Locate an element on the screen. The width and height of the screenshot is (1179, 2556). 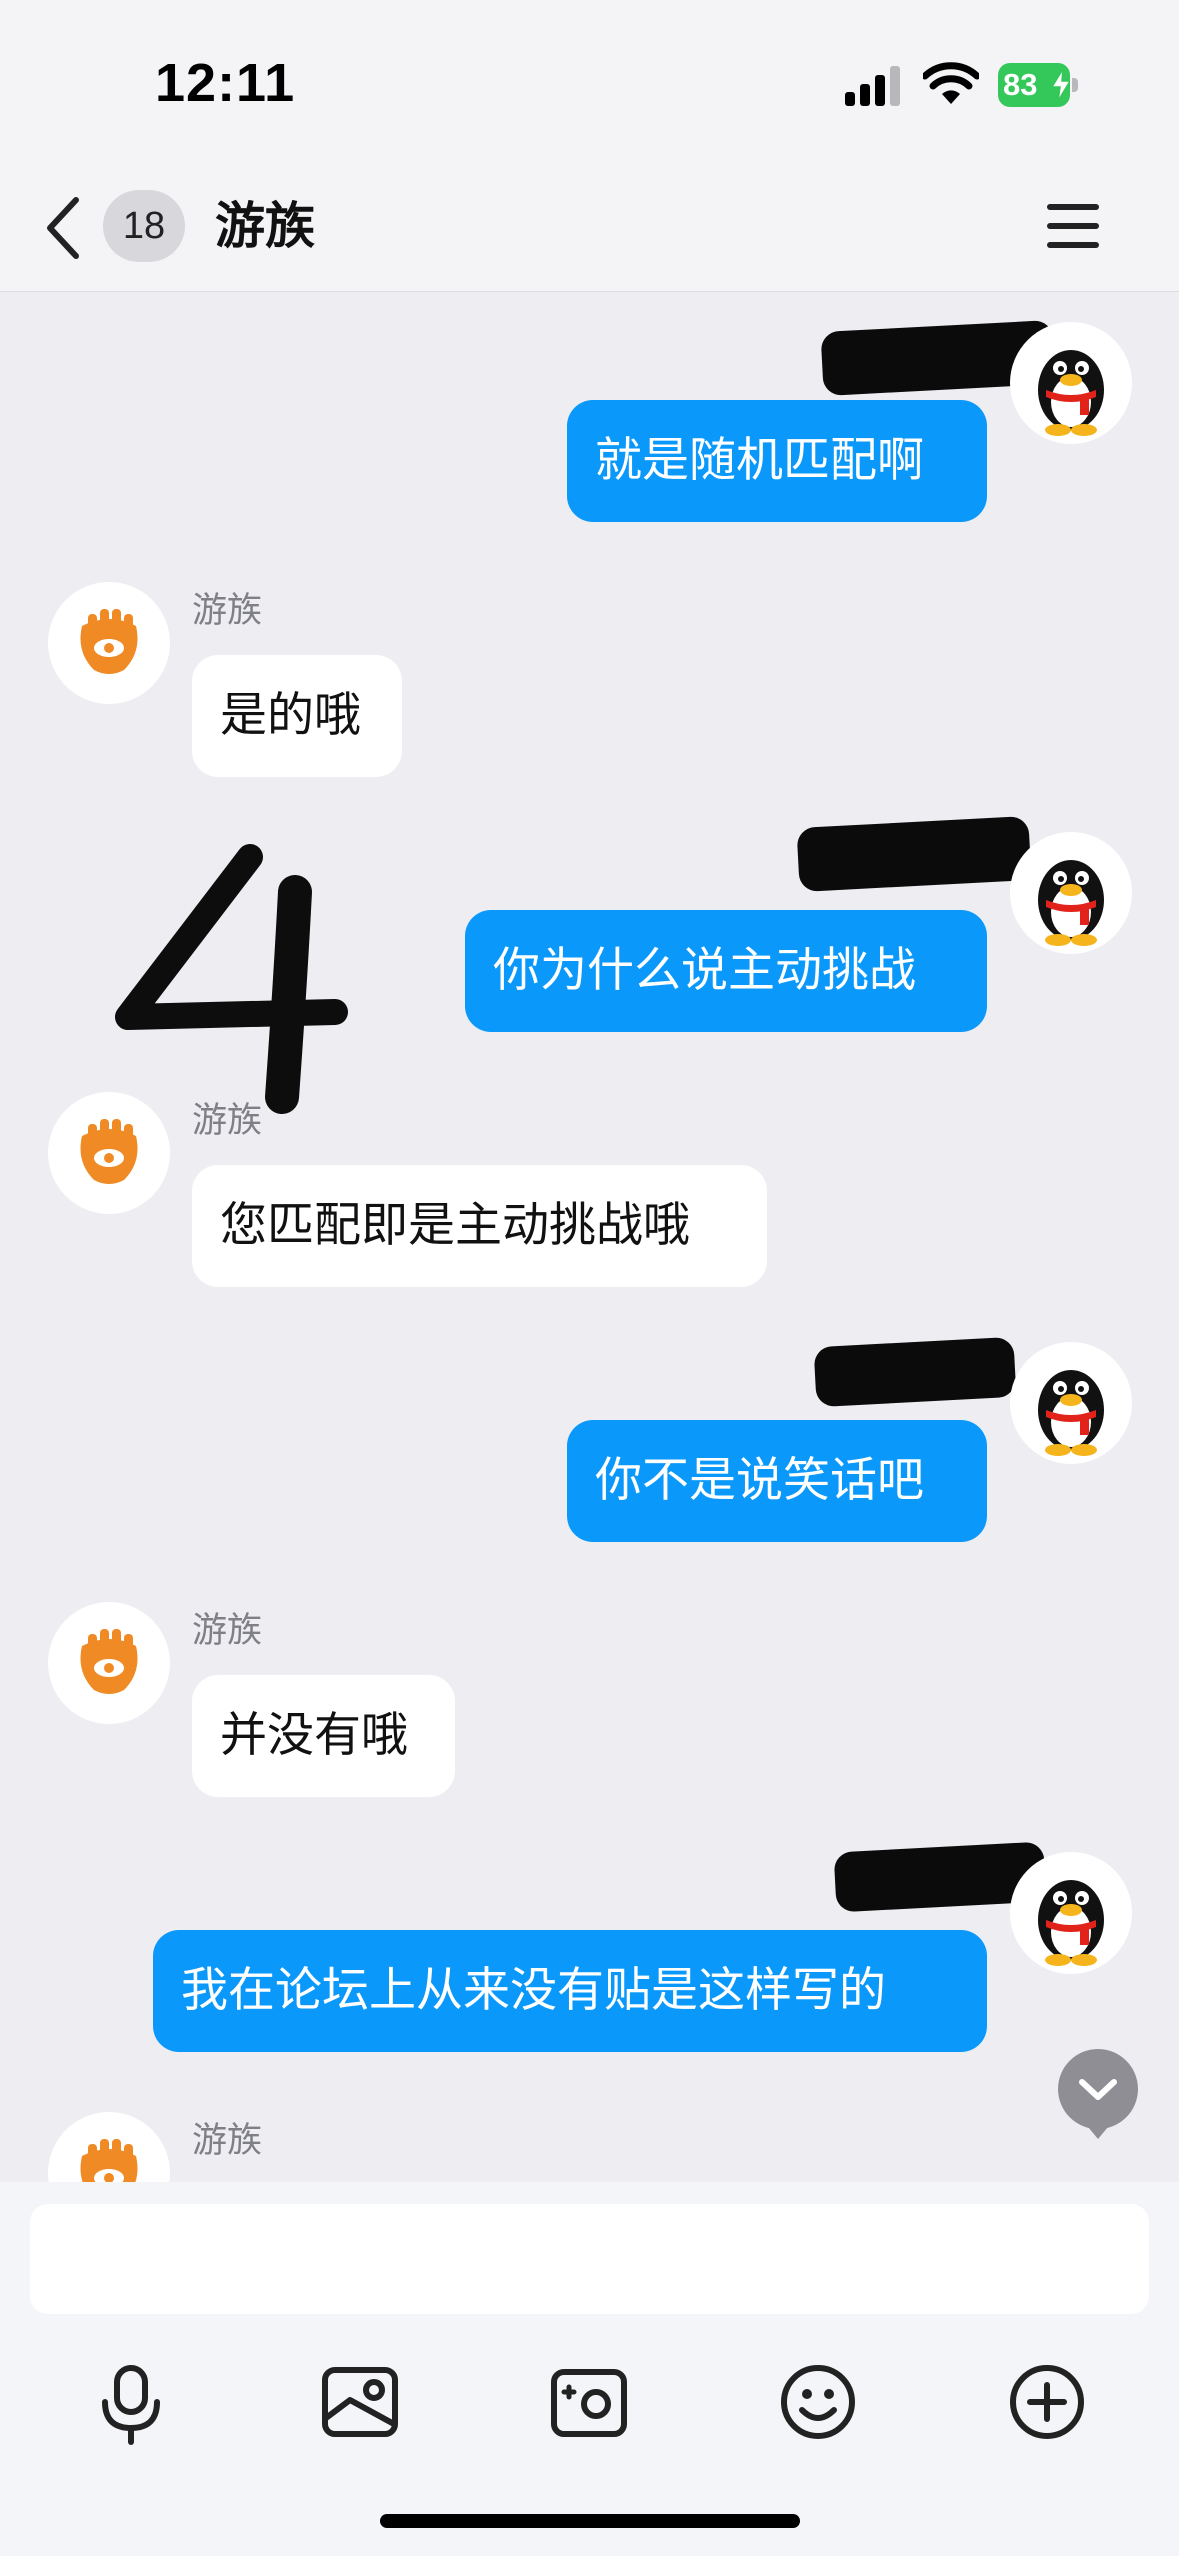
bolt-icon is located at coordinates (1061, 85).